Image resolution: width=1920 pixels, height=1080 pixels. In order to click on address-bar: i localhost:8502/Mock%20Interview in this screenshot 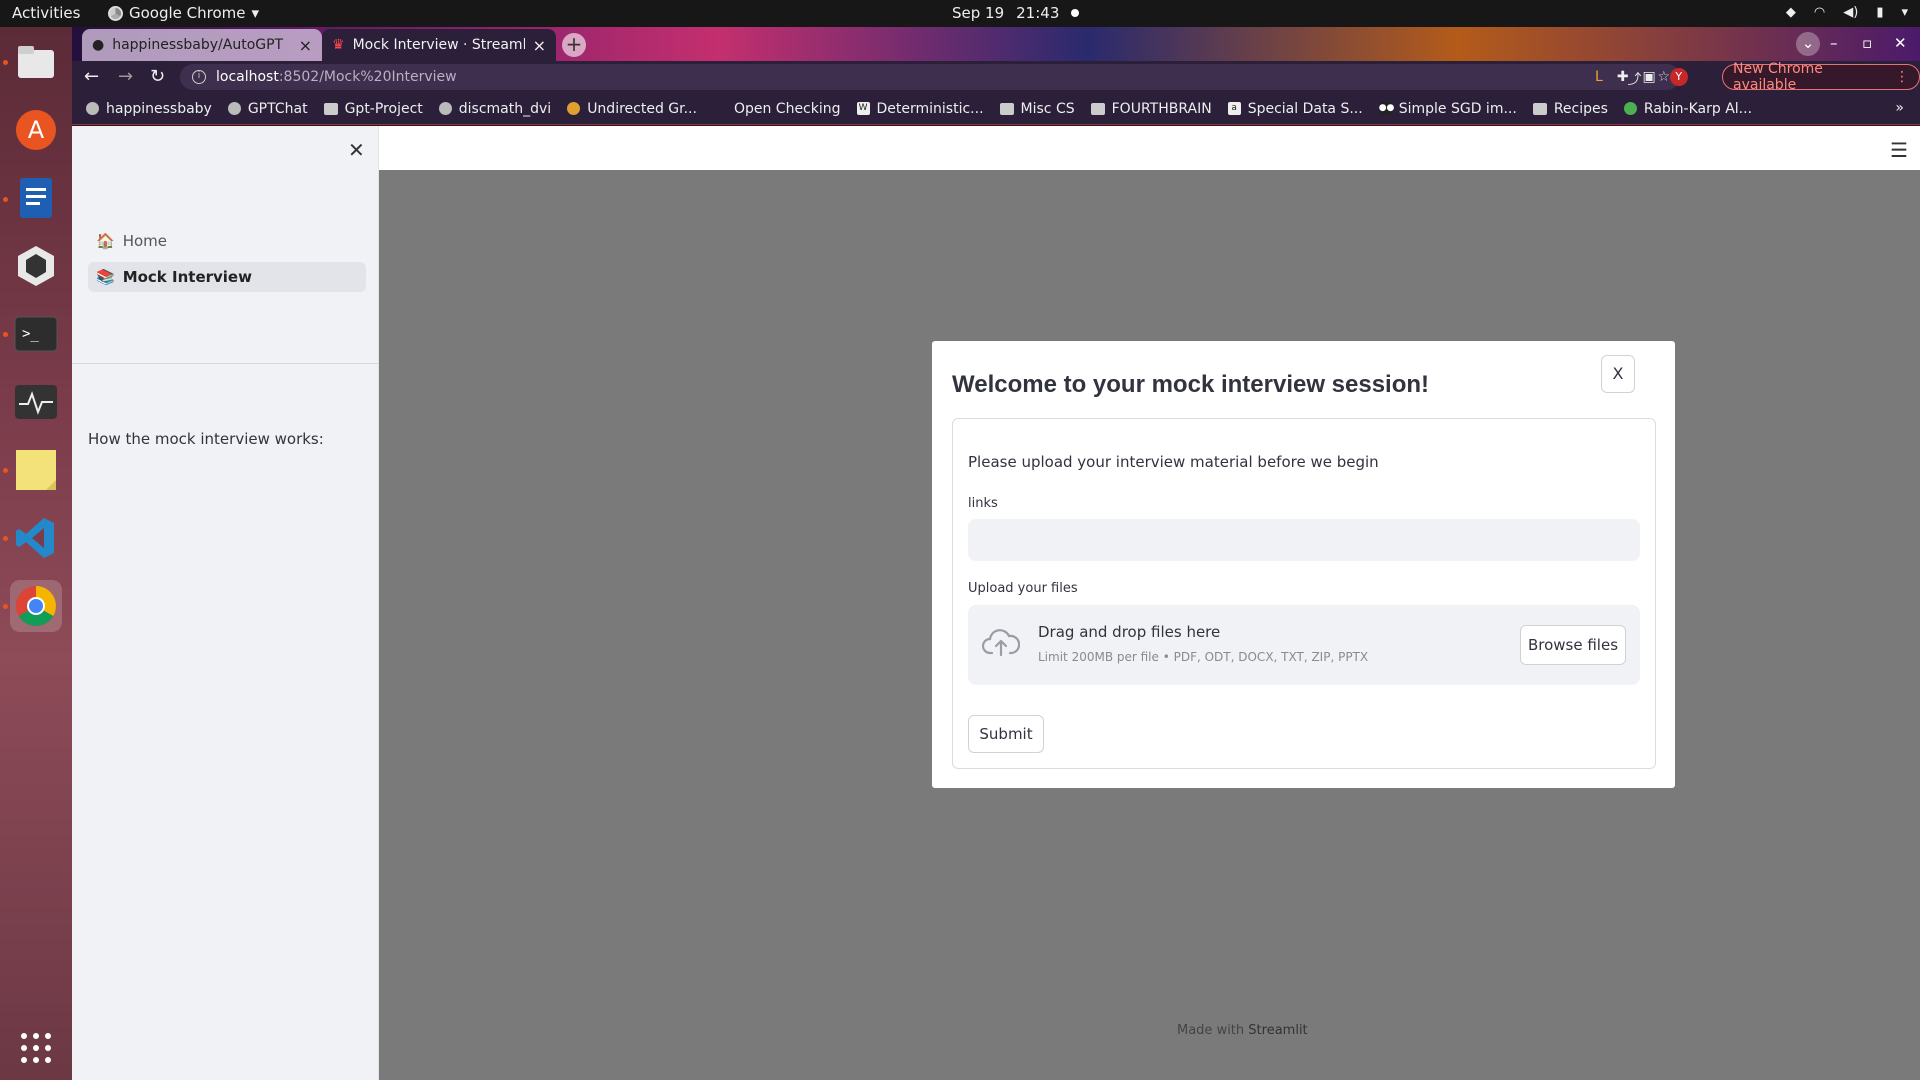, I will do `click(930, 77)`.